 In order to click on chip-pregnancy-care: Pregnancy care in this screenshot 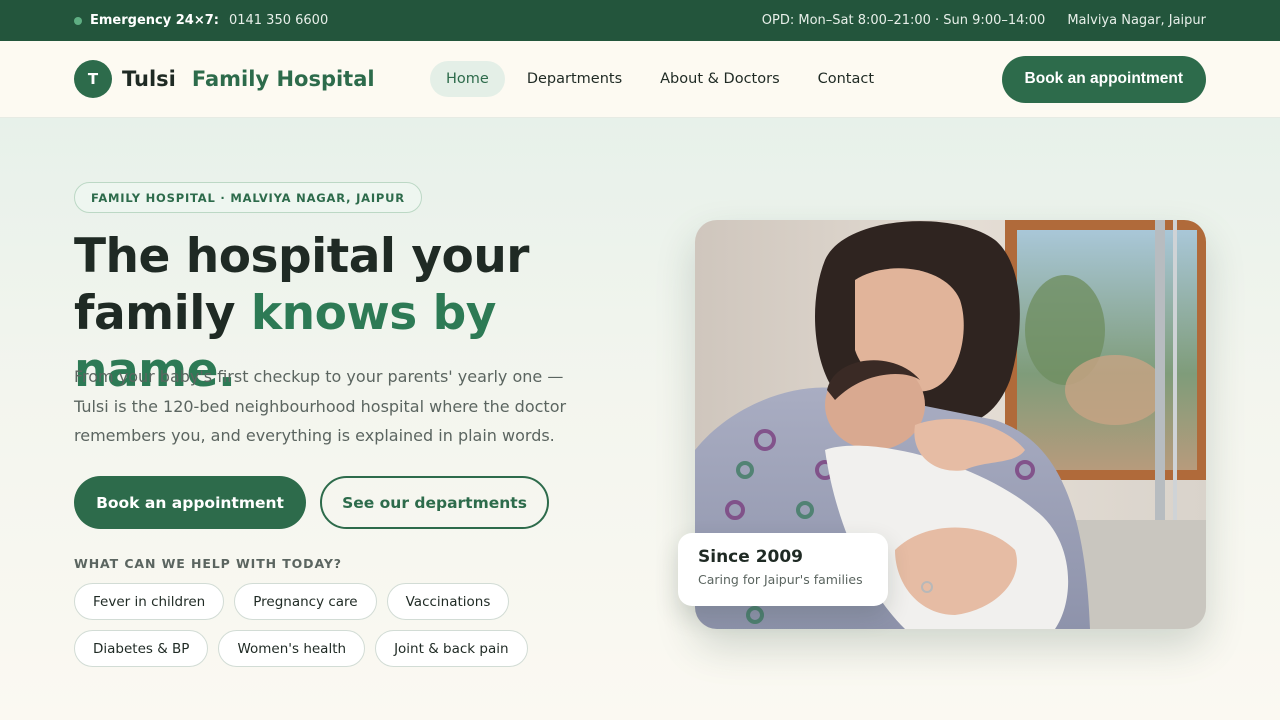, I will do `click(305, 601)`.